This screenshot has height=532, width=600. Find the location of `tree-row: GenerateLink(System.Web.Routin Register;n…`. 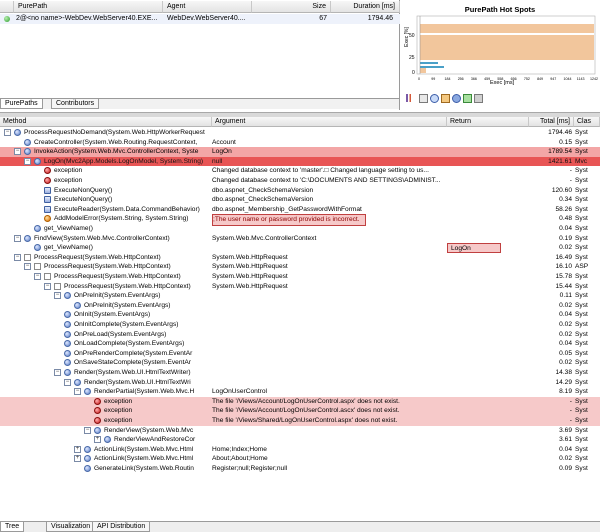

tree-row: GenerateLink(System.Web.Routin Register;n… is located at coordinates (300, 469).